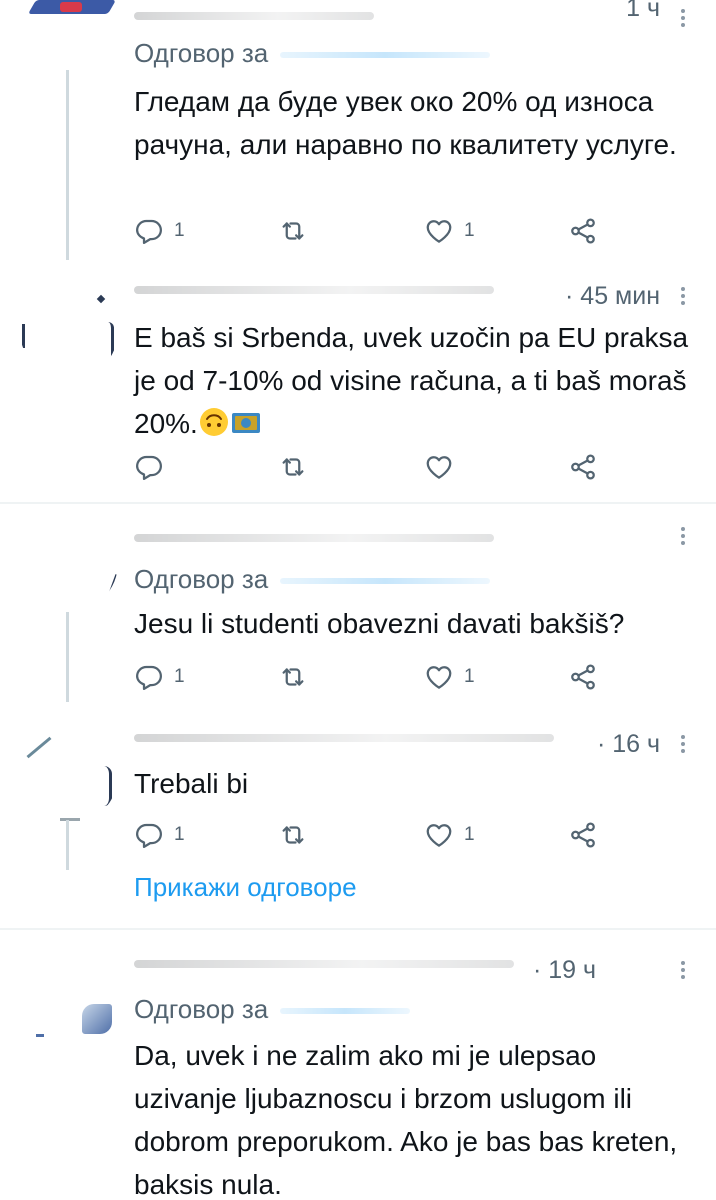 The height and width of the screenshot is (1200, 716). Describe the element at coordinates (643, 11) in the screenshot. I see `tweet-time: 1 ч` at that location.